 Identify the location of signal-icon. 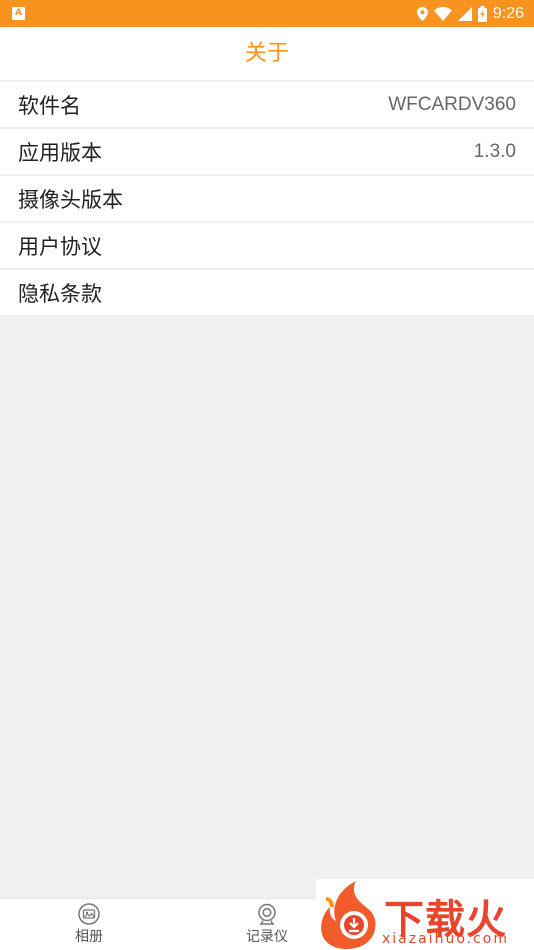
(464, 13).